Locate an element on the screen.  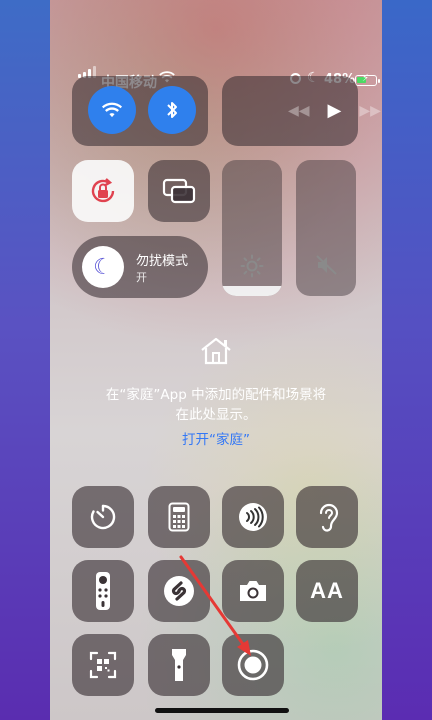
nfc-icon is located at coordinates (253, 517).